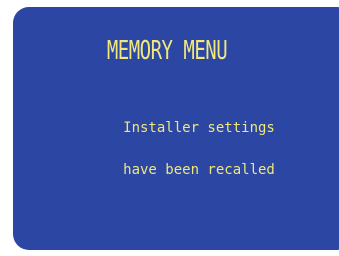 The height and width of the screenshot is (256, 339). What do you see at coordinates (199, 128) in the screenshot?
I see `status-message-line-1: Installer settings` at bounding box center [199, 128].